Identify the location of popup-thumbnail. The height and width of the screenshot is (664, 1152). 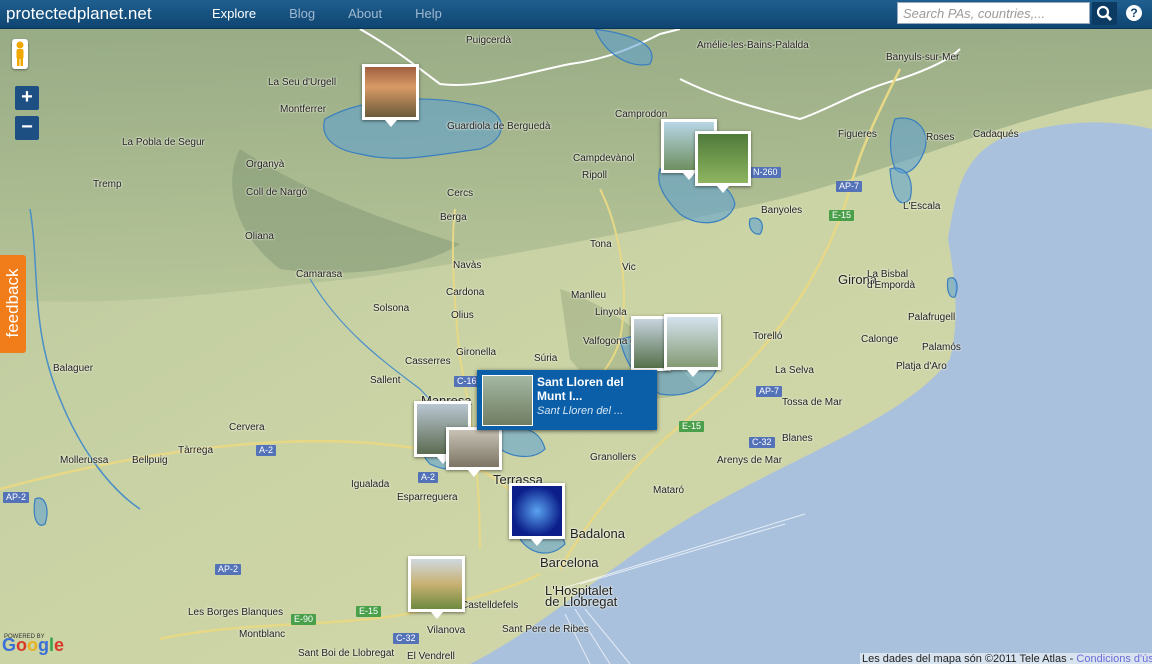
(507, 400).